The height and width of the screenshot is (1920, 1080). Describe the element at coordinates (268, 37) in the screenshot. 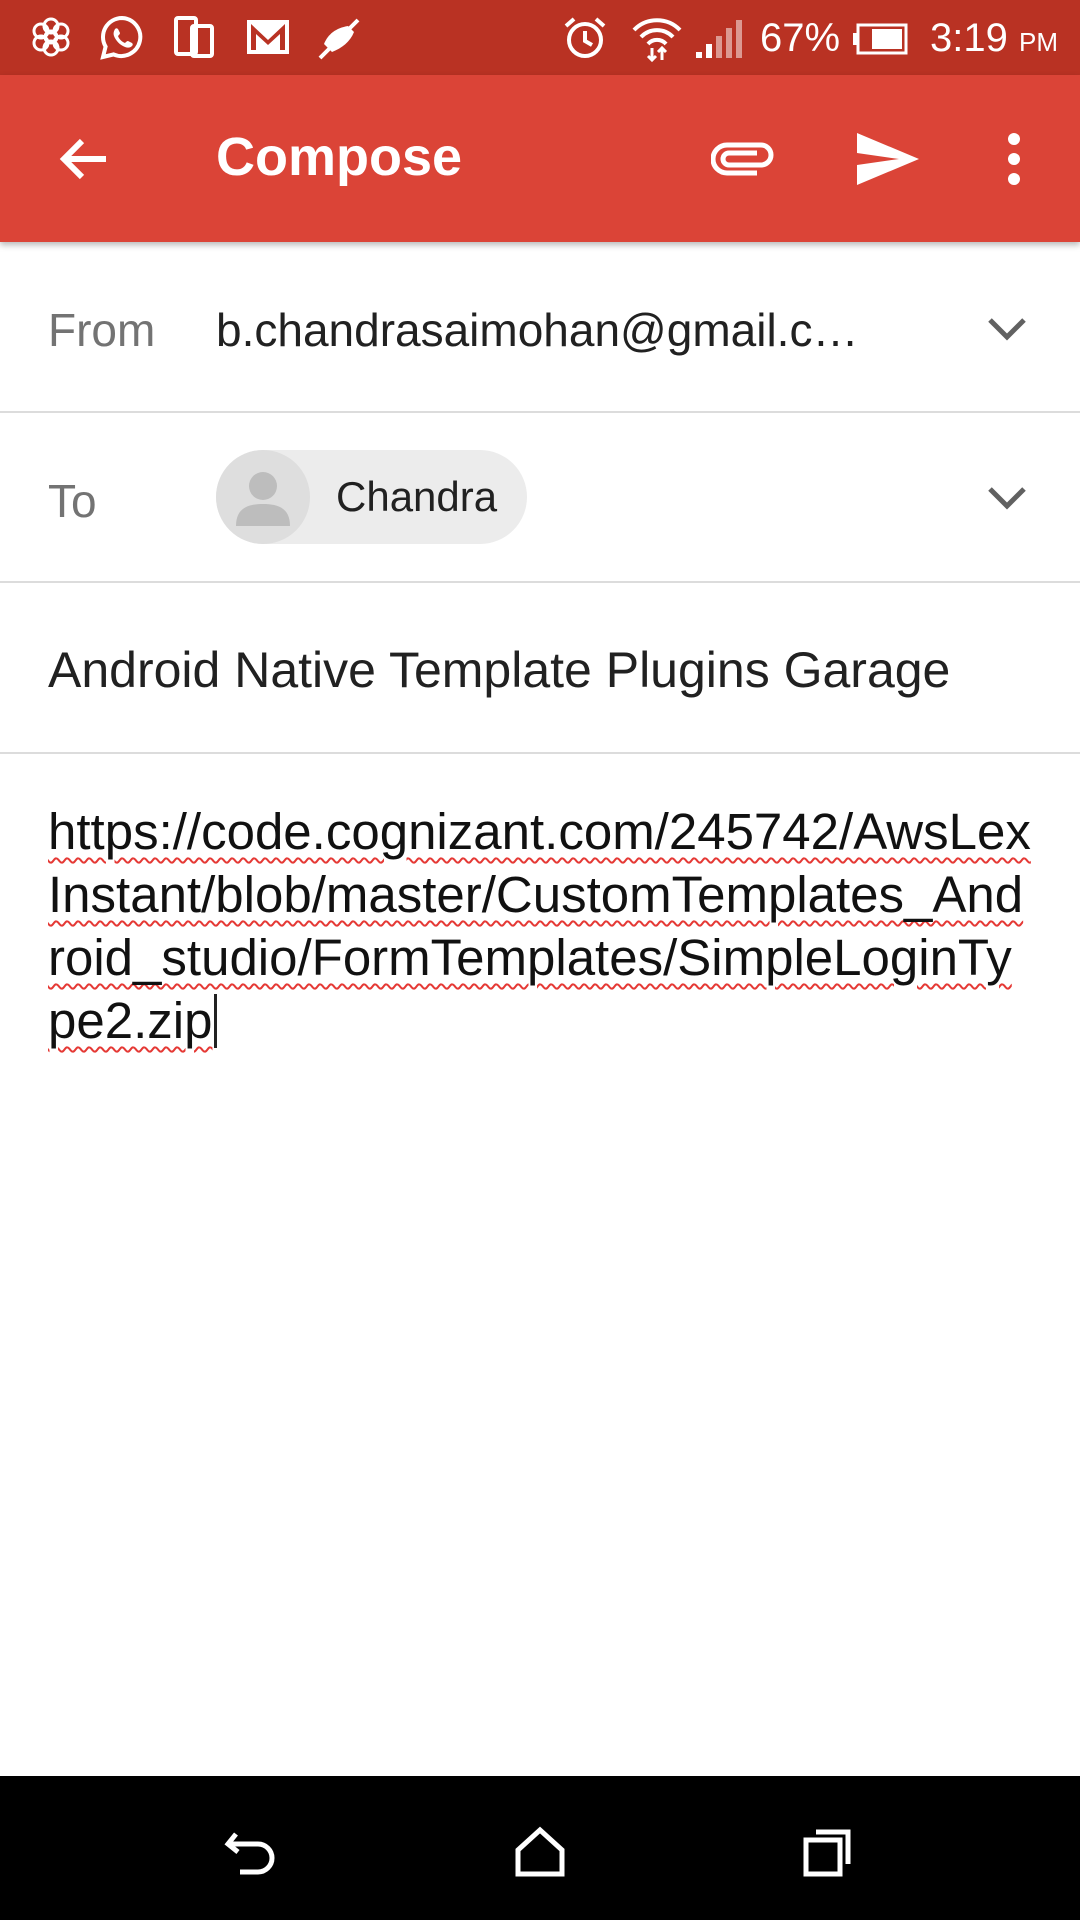

I see `gmail-icon` at that location.